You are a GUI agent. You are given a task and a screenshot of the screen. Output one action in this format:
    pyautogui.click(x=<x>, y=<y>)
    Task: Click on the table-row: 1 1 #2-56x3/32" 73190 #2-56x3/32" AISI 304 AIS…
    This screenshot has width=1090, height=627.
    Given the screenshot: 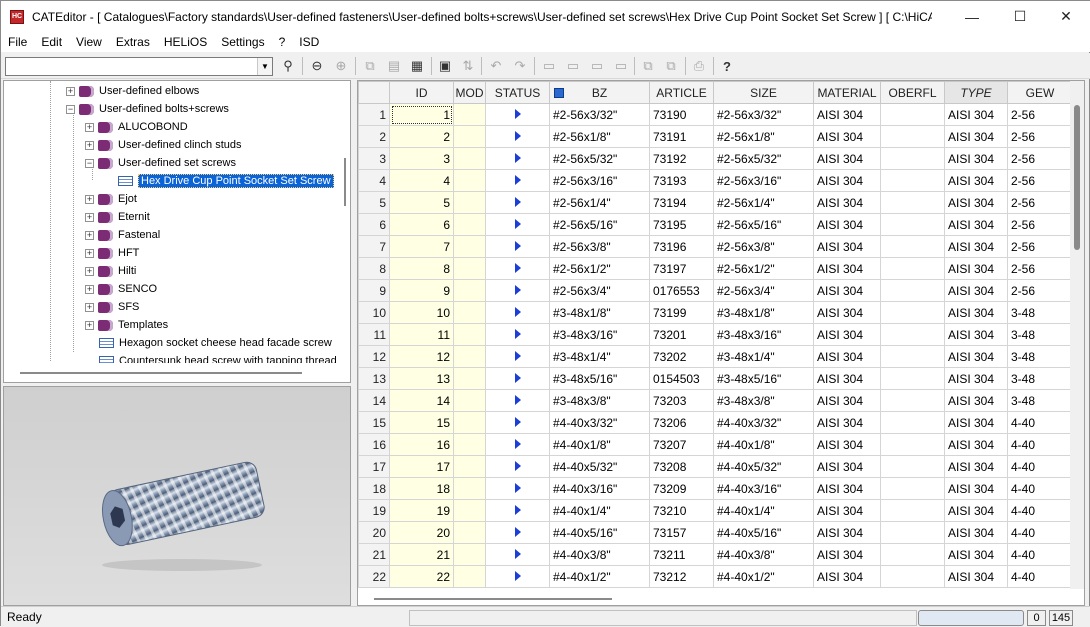 What is the action you would take?
    pyautogui.click(x=715, y=114)
    